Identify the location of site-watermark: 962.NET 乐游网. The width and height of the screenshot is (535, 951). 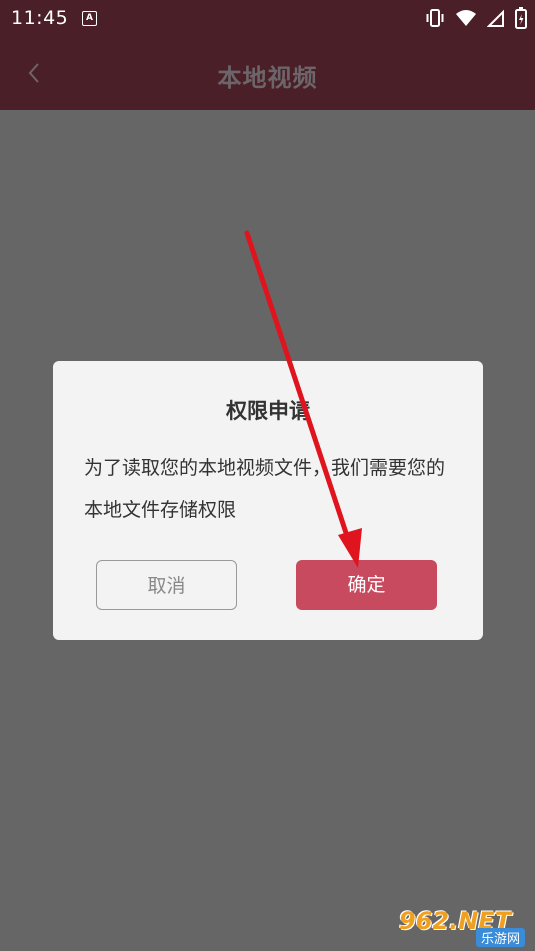
(464, 927).